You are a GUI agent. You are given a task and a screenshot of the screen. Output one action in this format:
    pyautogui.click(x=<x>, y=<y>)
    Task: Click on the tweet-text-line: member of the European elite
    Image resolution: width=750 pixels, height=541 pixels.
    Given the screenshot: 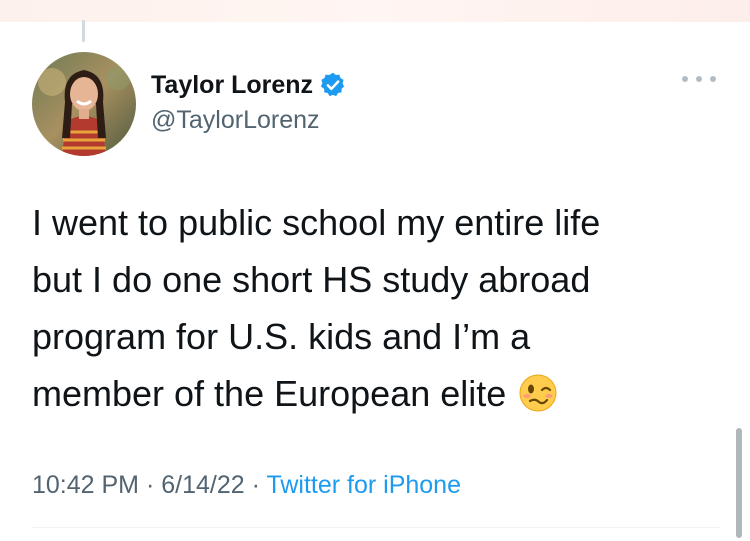 What is the action you would take?
    pyautogui.click(x=269, y=393)
    